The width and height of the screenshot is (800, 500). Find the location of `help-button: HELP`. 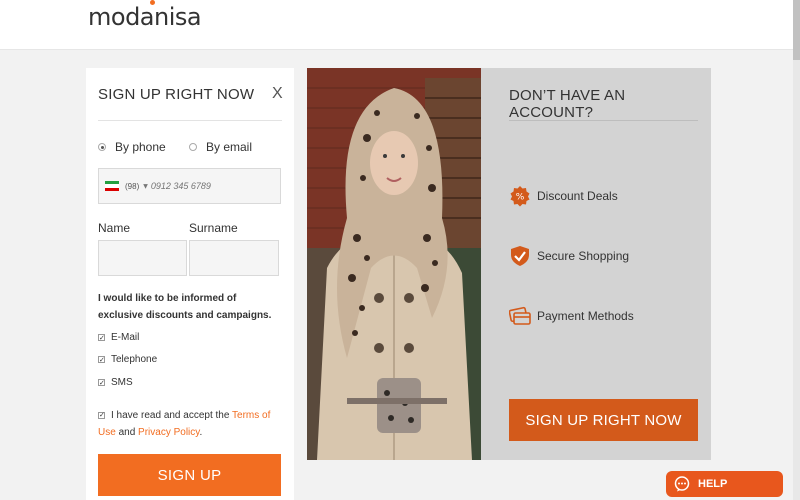

help-button: HELP is located at coordinates (724, 484).